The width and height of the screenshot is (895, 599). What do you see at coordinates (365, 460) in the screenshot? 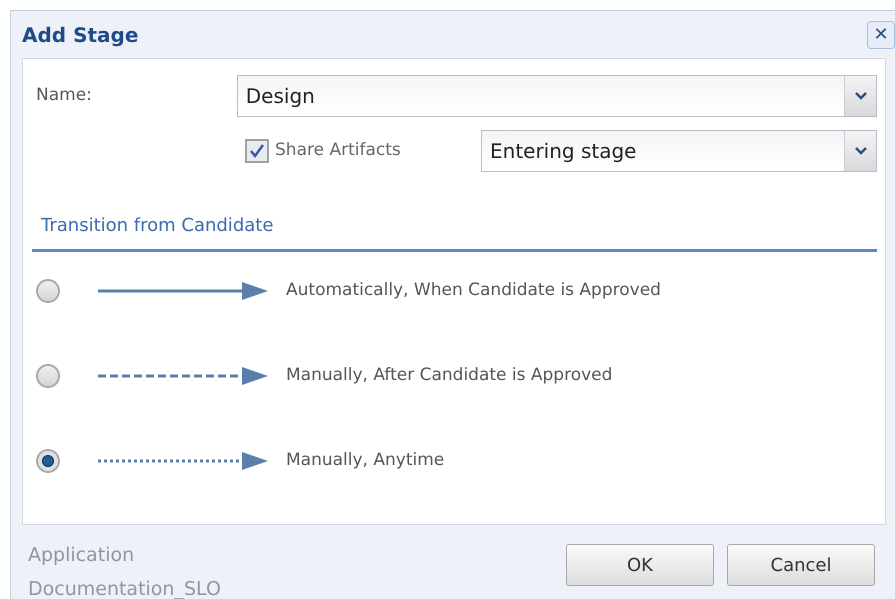
I see `option-label: Manually, Anytime` at bounding box center [365, 460].